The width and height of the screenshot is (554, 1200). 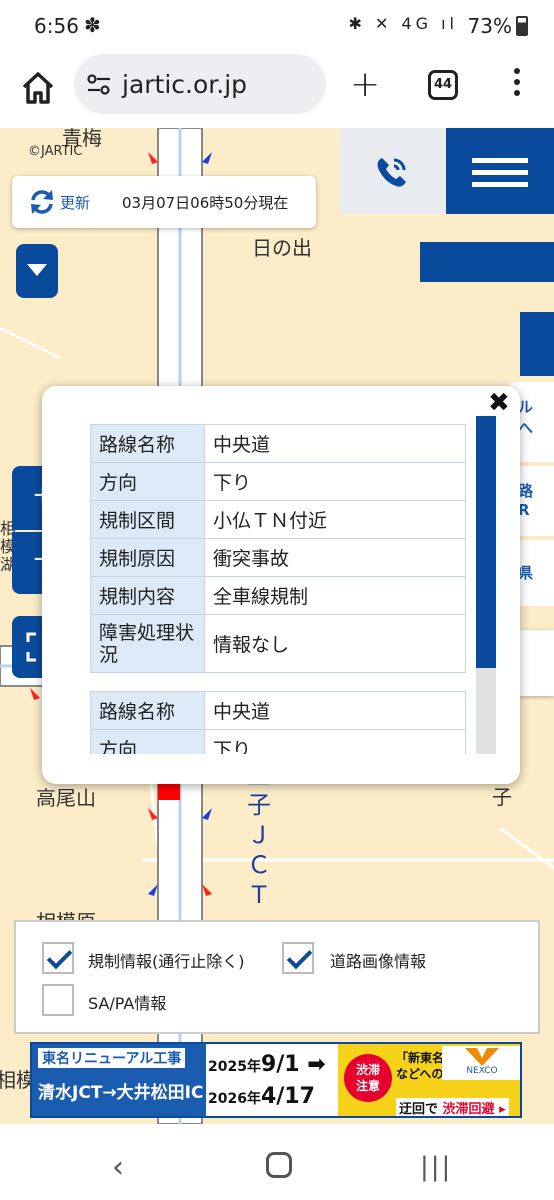 I want to click on update-box: 更新 03月07日06時50分現在, so click(x=164, y=202).